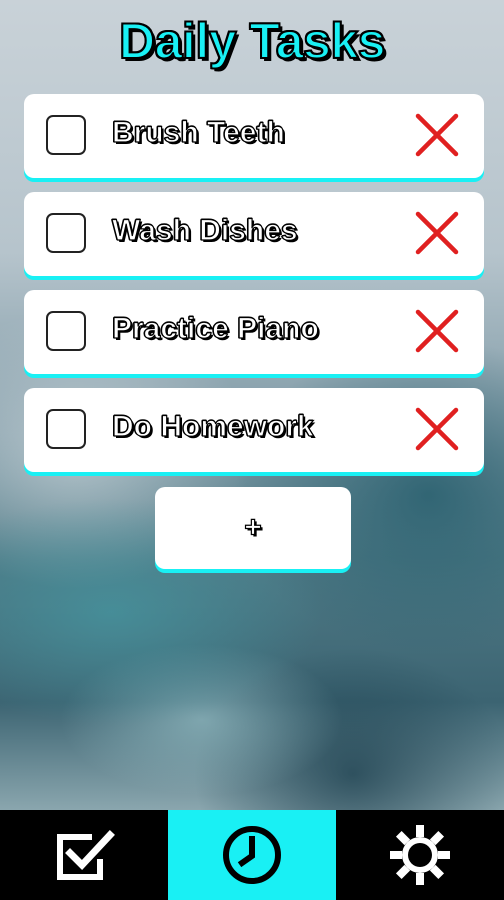 The height and width of the screenshot is (900, 504). What do you see at coordinates (198, 132) in the screenshot?
I see `task-label: Brush Teeth` at bounding box center [198, 132].